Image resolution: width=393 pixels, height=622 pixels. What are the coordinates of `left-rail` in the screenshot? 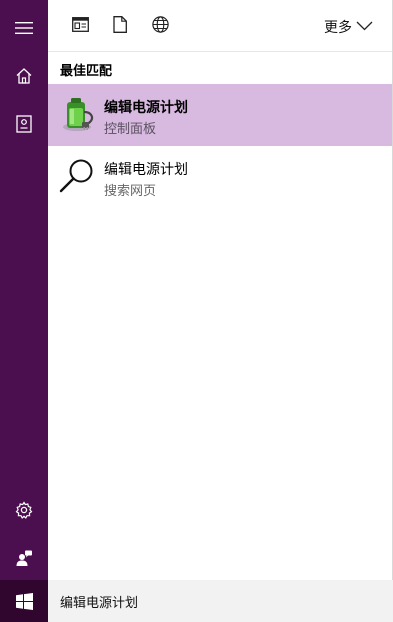 It's located at (24, 311).